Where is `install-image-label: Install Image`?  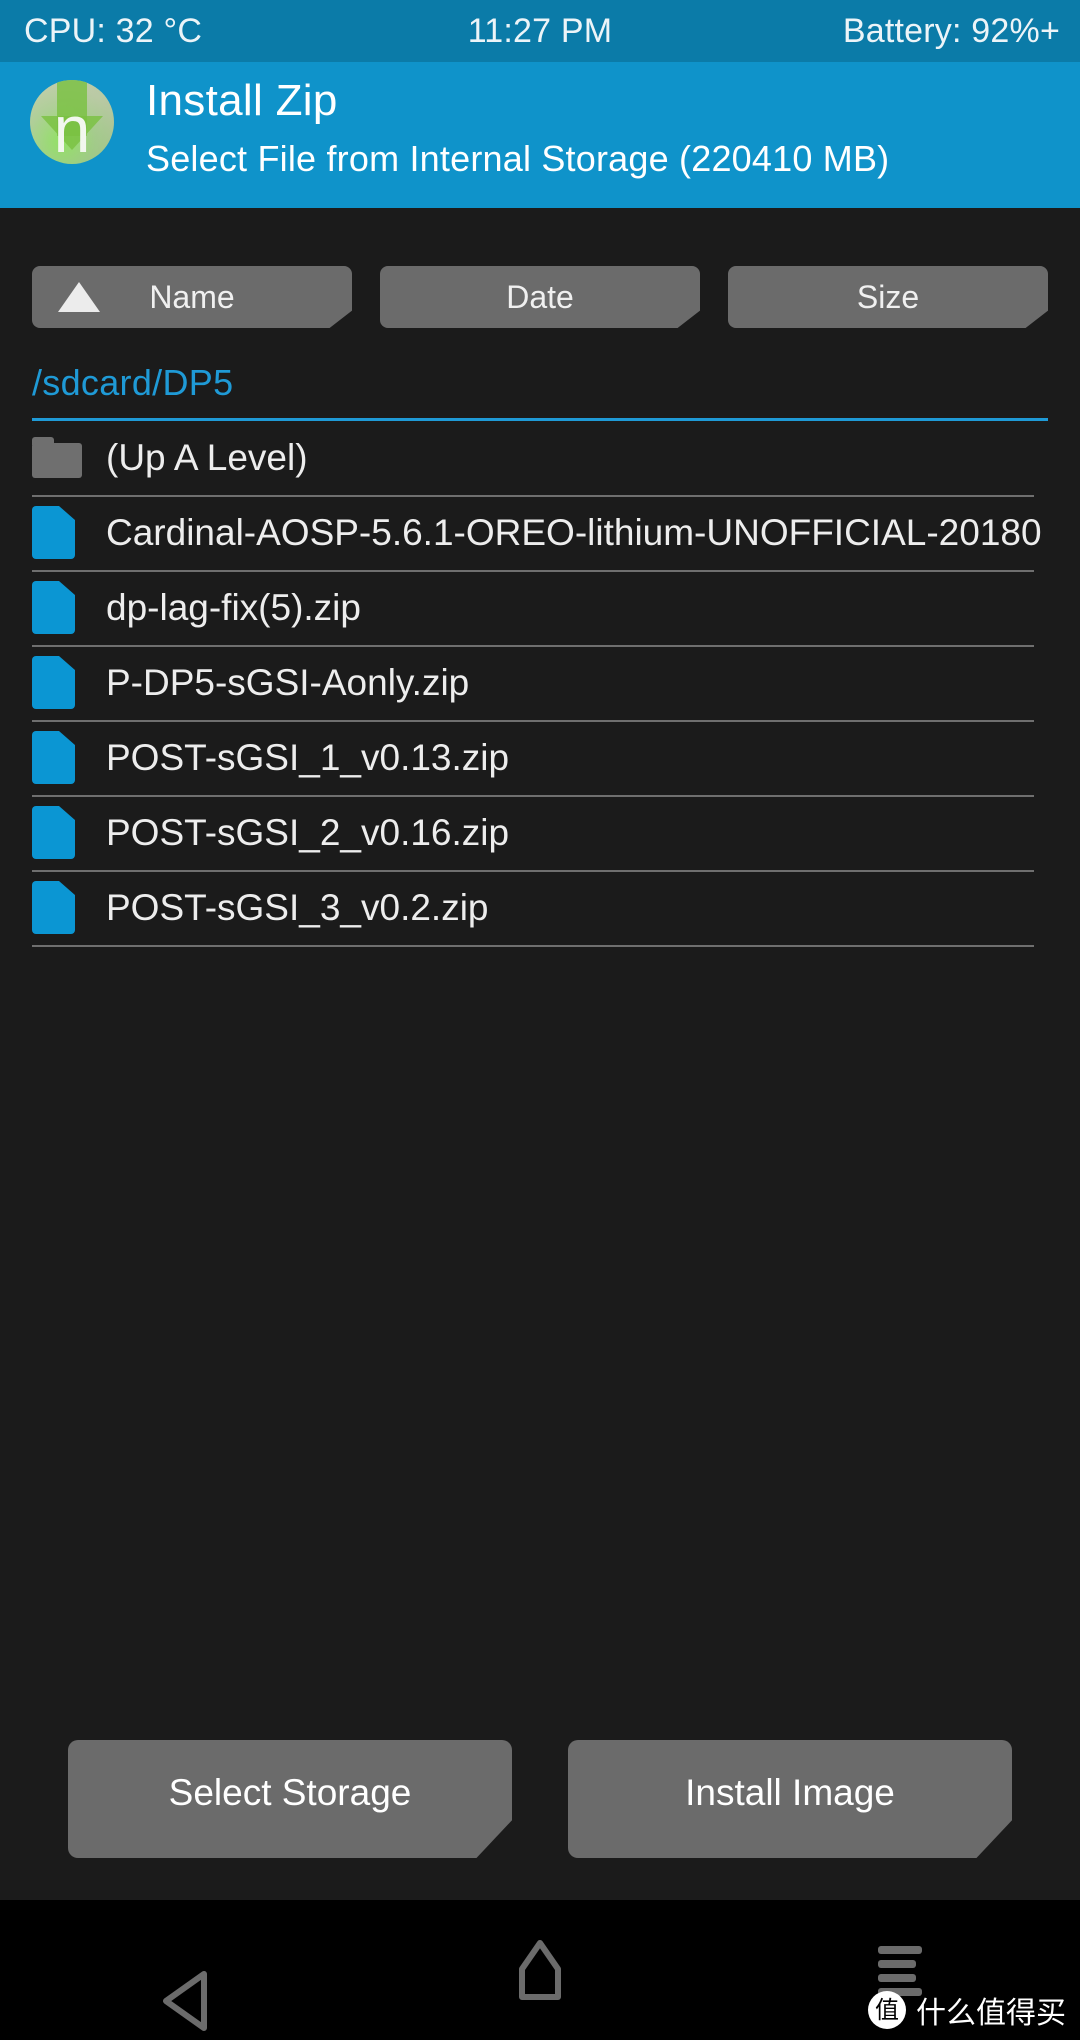 install-image-label: Install Image is located at coordinates (790, 1792).